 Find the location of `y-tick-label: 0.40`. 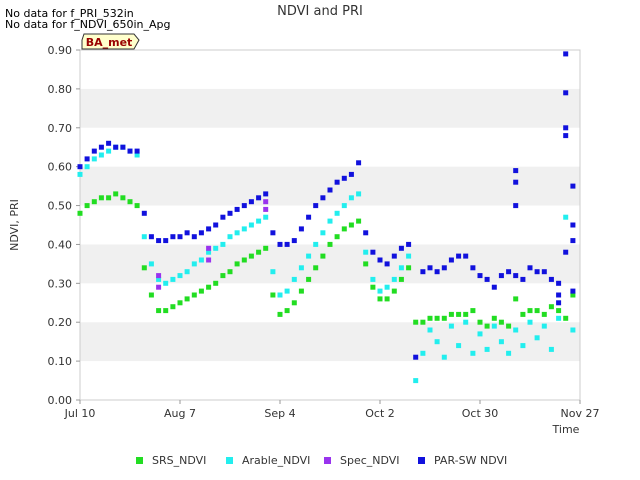

y-tick-label: 0.40 is located at coordinates (60, 244).